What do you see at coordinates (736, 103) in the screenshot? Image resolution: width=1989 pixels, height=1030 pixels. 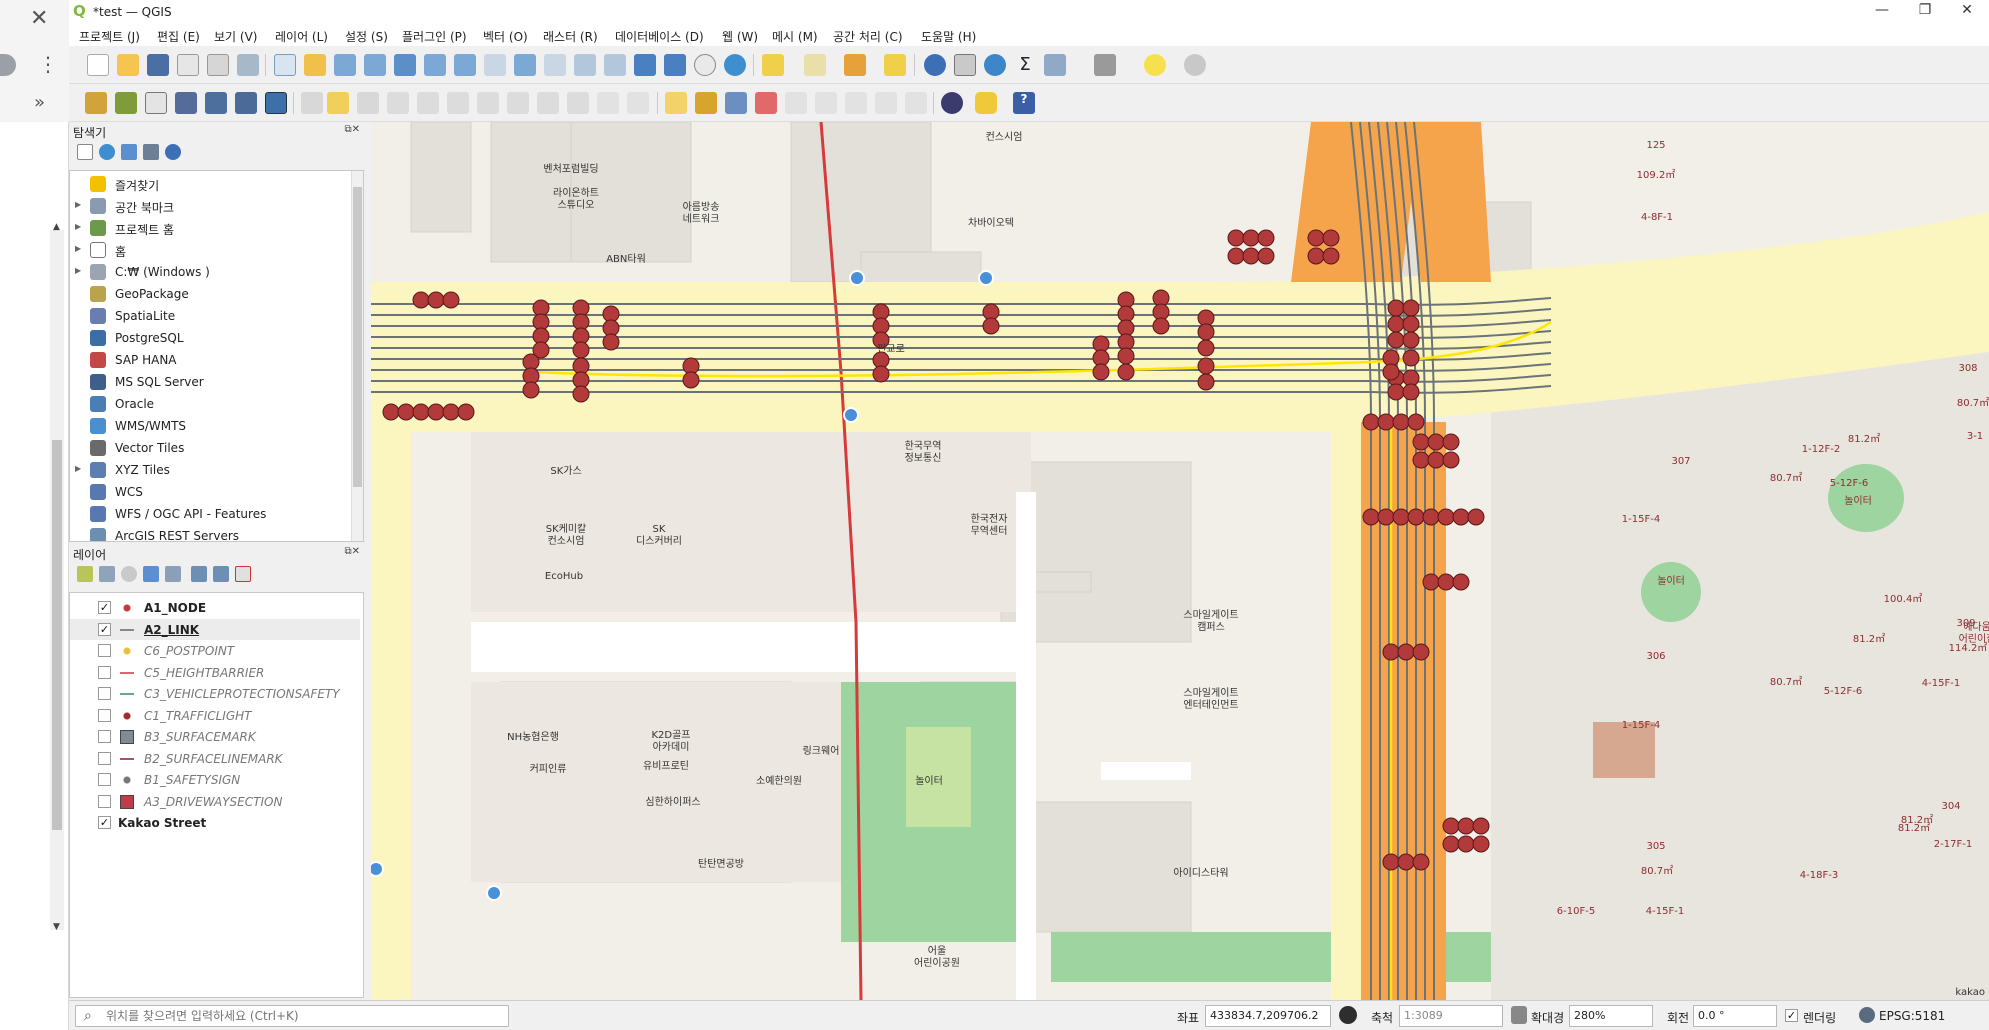 I see `highlight-pinned-labels-icon` at bounding box center [736, 103].